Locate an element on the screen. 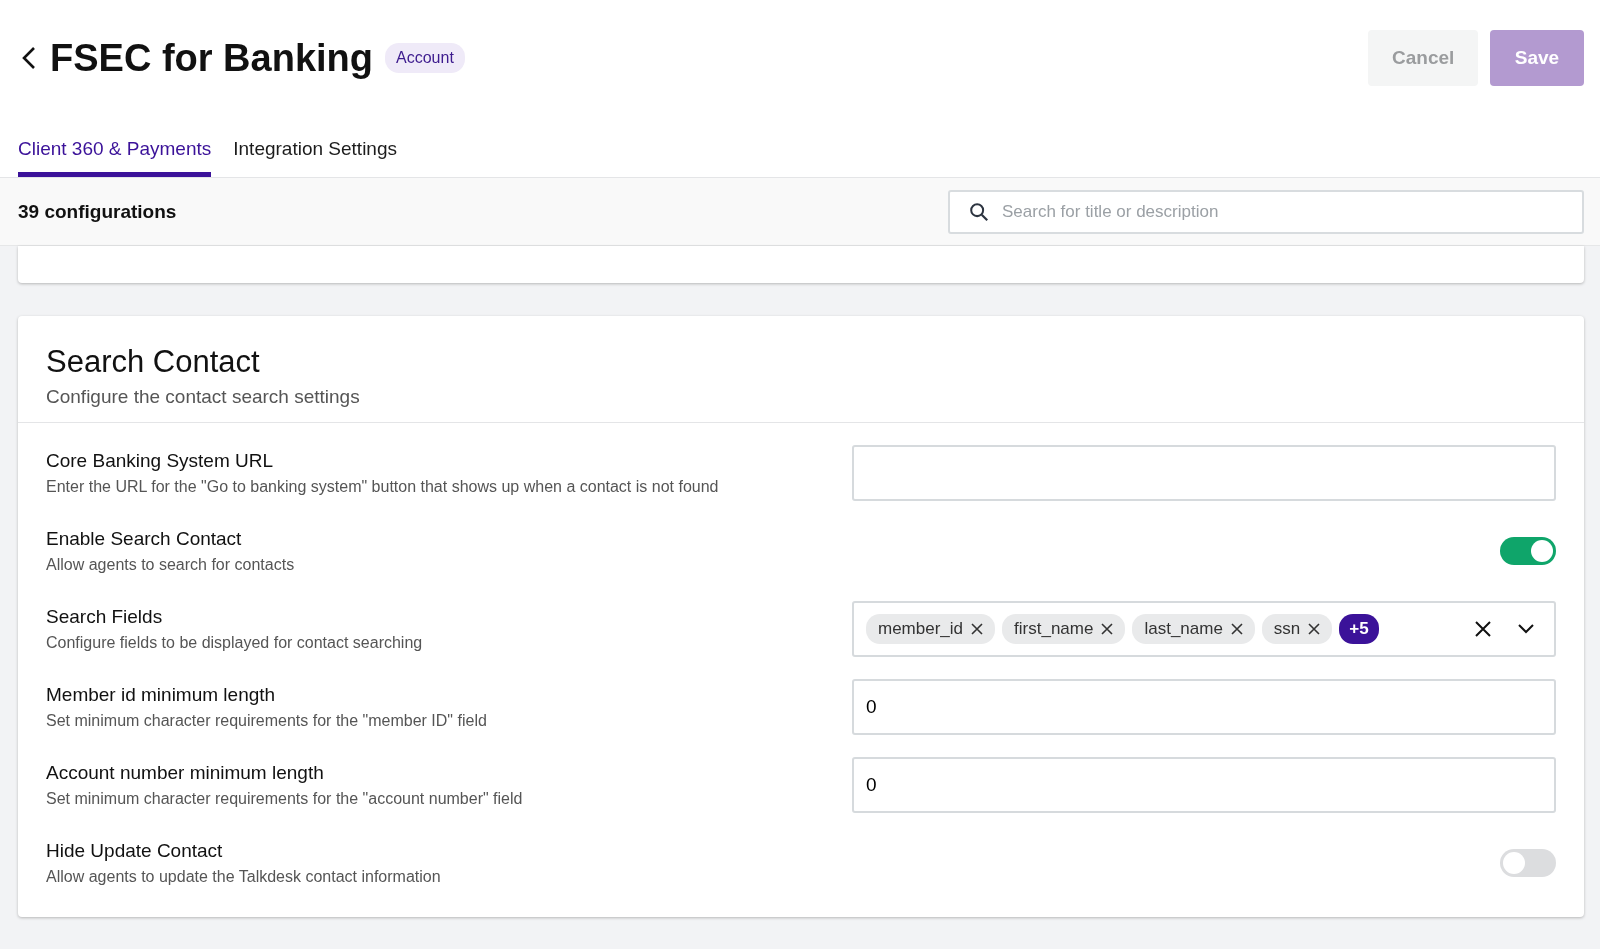 The width and height of the screenshot is (1600, 949). setting-description: Set minimum character requirements for the "member ID" field is located at coordinates (266, 721).